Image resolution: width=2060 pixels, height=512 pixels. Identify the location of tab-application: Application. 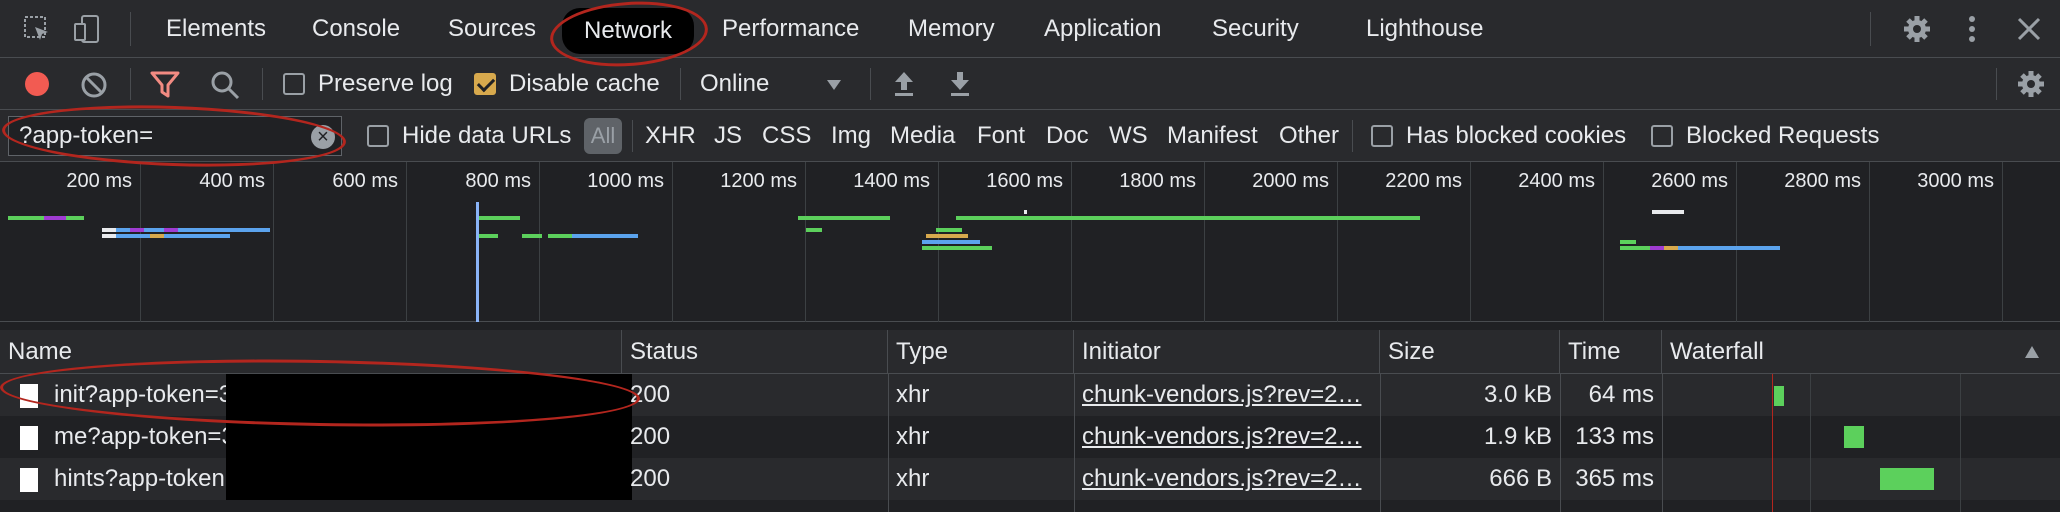
(1102, 29).